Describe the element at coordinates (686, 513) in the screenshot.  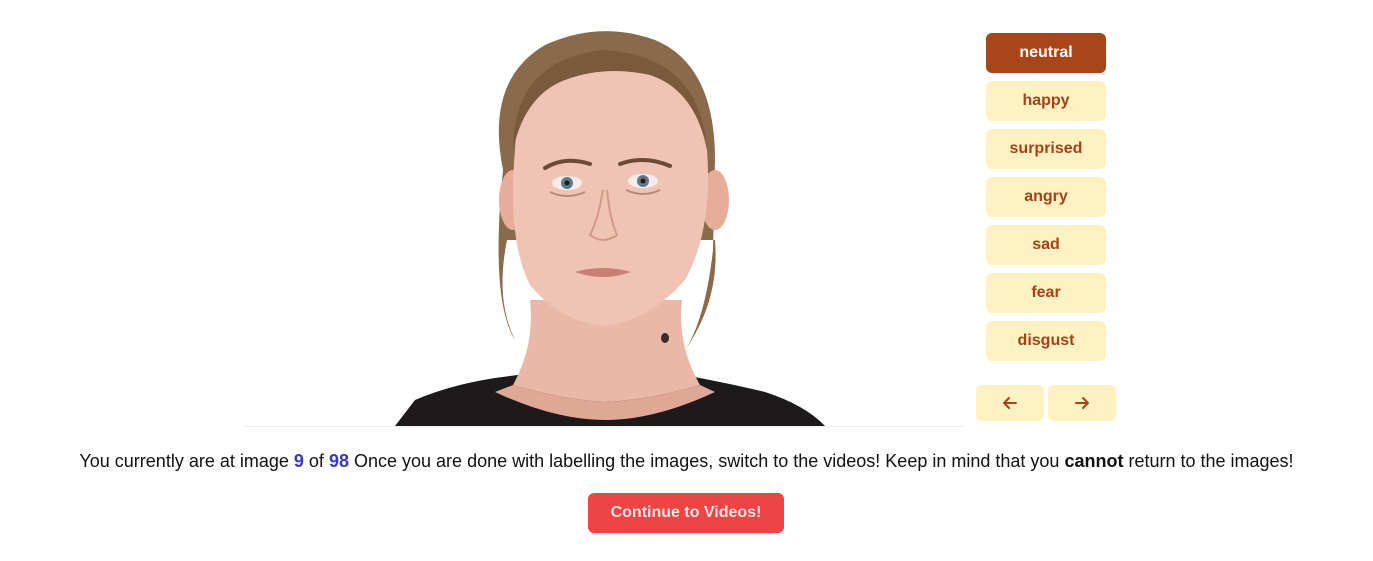
I see `continue-to-videos-button: Continue to Videos!` at that location.